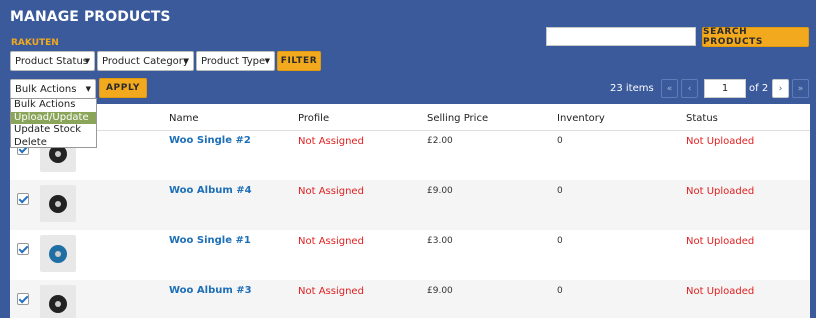 The width and height of the screenshot is (816, 318). Describe the element at coordinates (210, 290) in the screenshot. I see `product-name-link: Woo Album #3` at that location.